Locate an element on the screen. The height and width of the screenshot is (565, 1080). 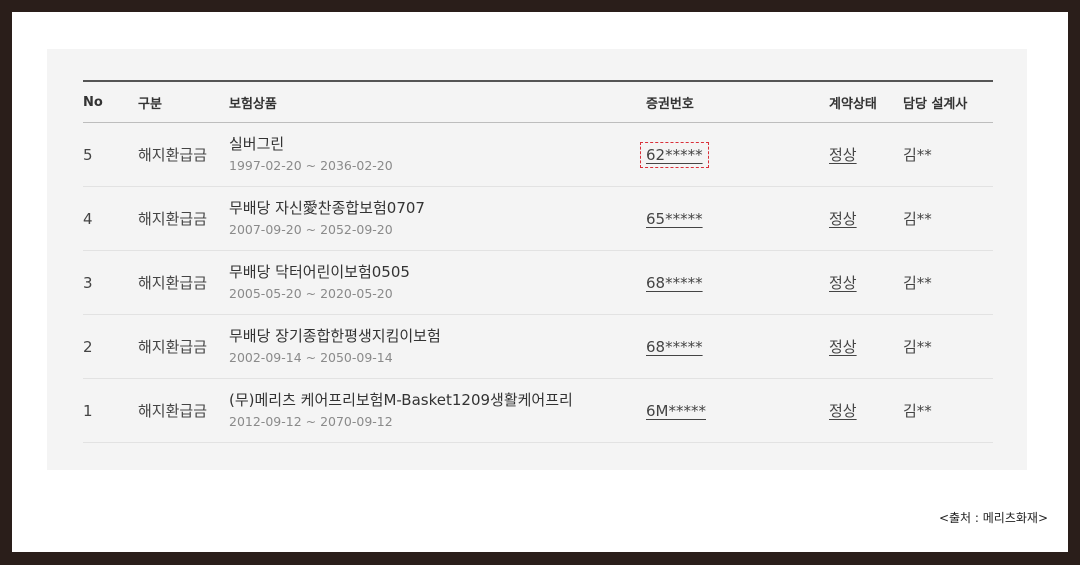
cell-no: 4 is located at coordinates (110, 218).